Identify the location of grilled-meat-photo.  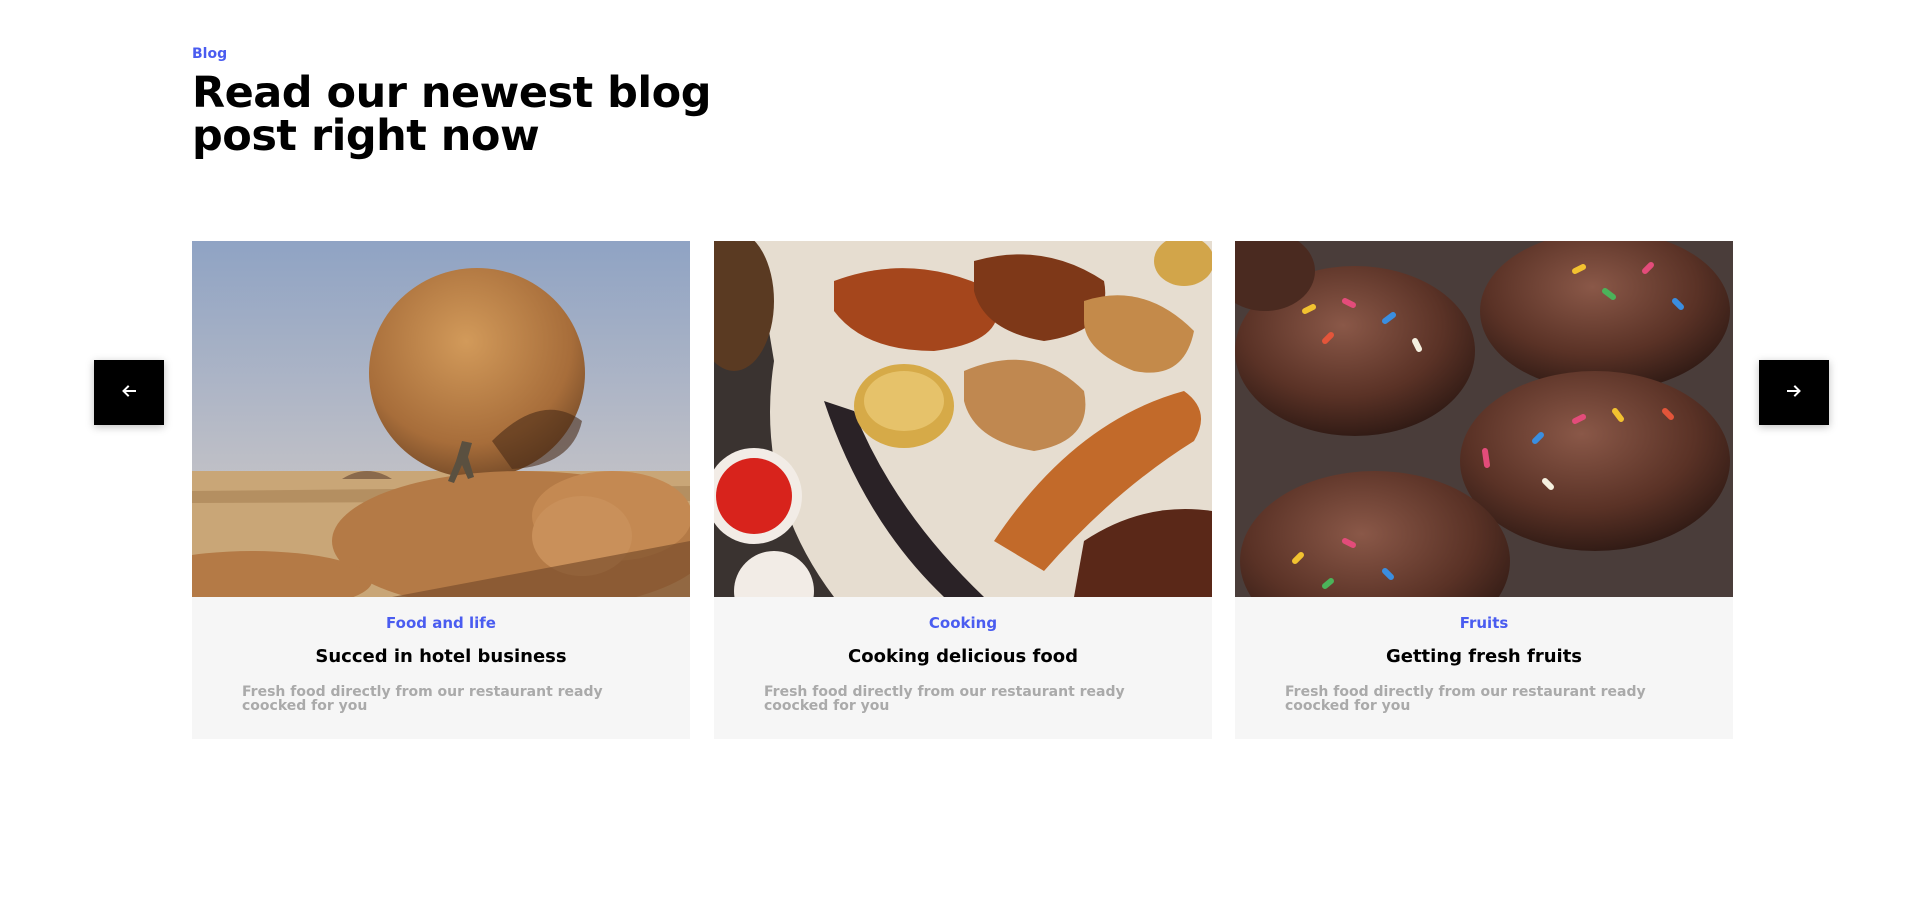
(963, 419).